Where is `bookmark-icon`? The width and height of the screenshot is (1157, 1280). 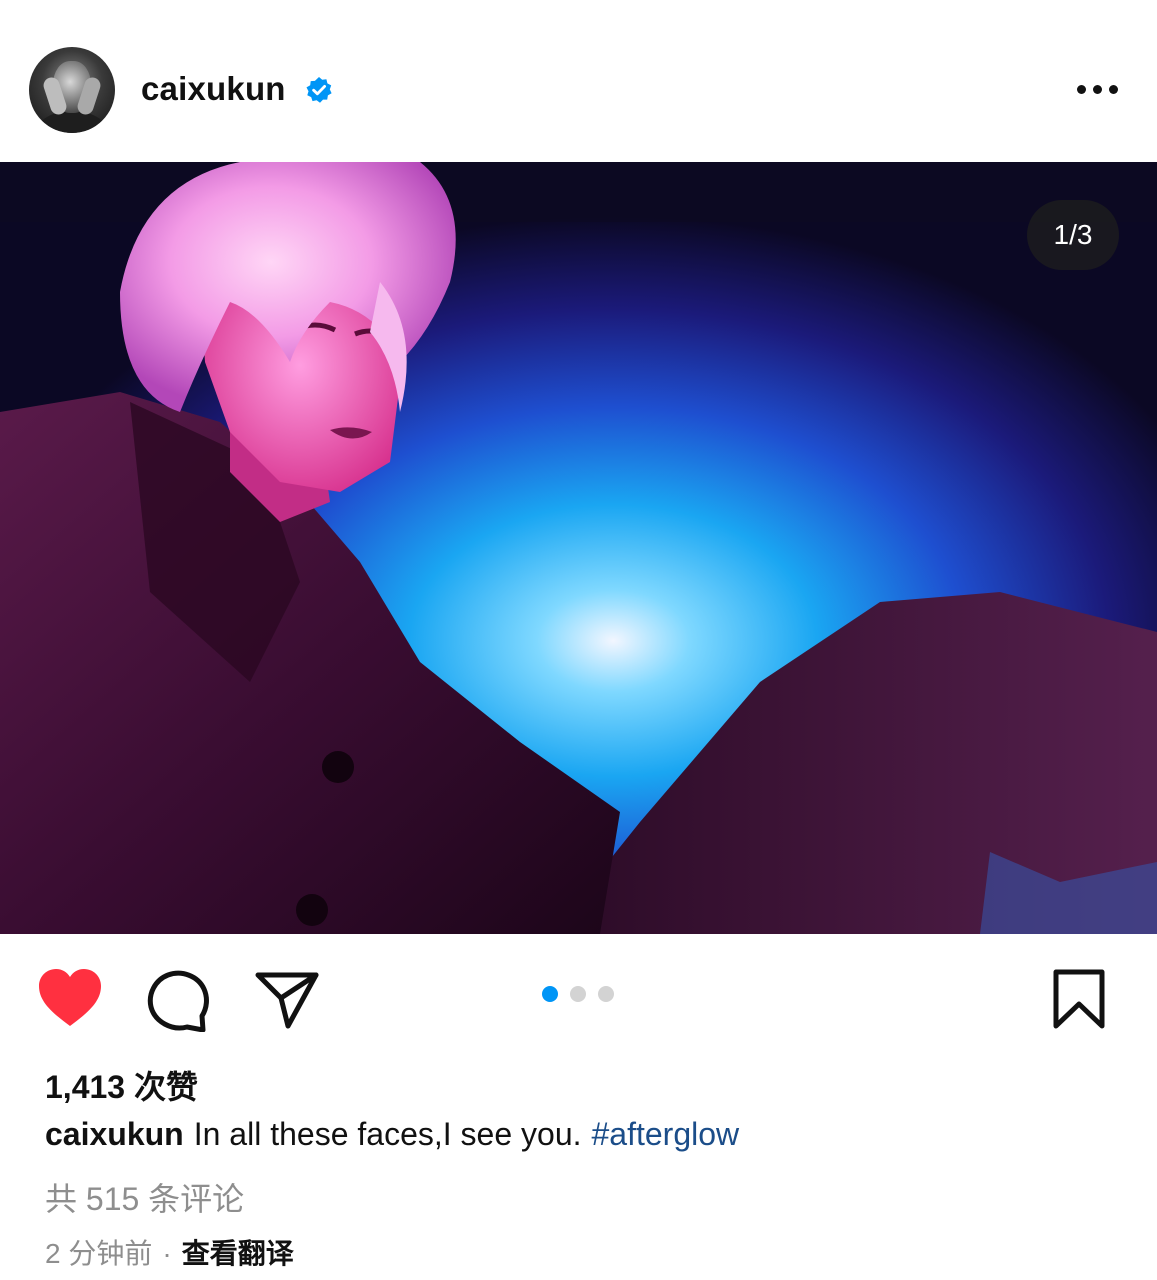
bookmark-icon is located at coordinates (1079, 999).